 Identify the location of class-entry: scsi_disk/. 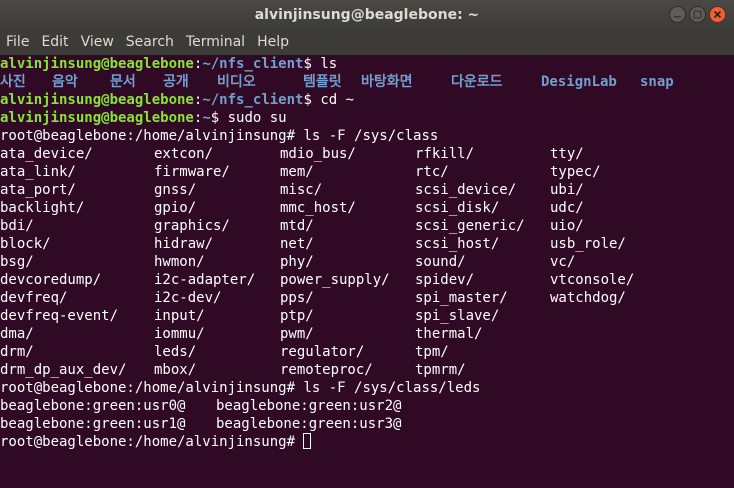
(457, 208).